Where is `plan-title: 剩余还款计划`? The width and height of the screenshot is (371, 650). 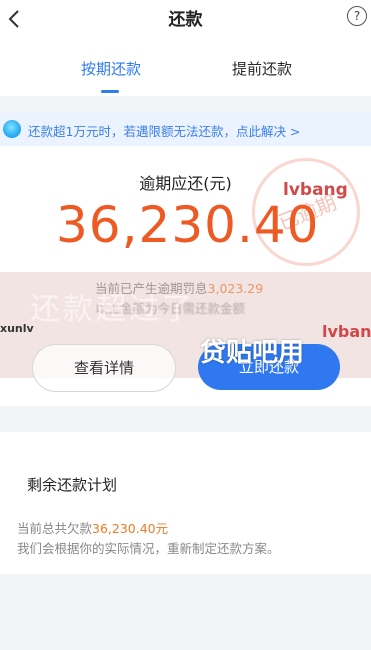
plan-title: 剩余还款计划 is located at coordinates (72, 485).